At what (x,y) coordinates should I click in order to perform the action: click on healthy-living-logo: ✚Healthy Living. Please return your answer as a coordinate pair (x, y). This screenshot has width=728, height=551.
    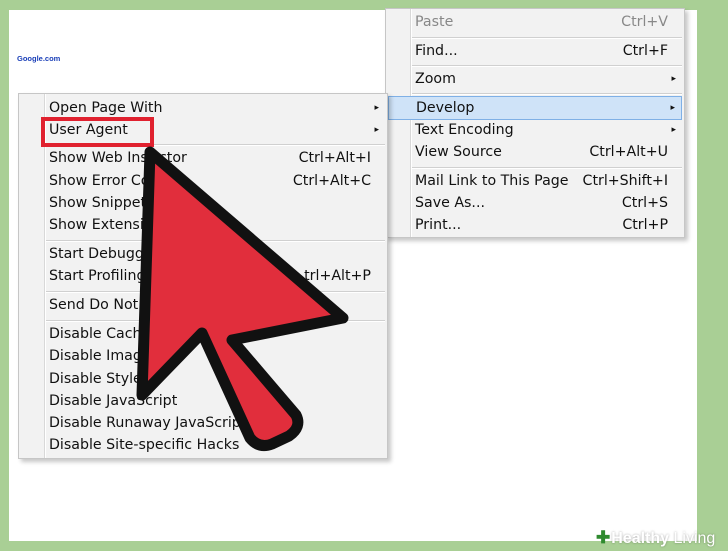
    Looking at the image, I should click on (656, 537).